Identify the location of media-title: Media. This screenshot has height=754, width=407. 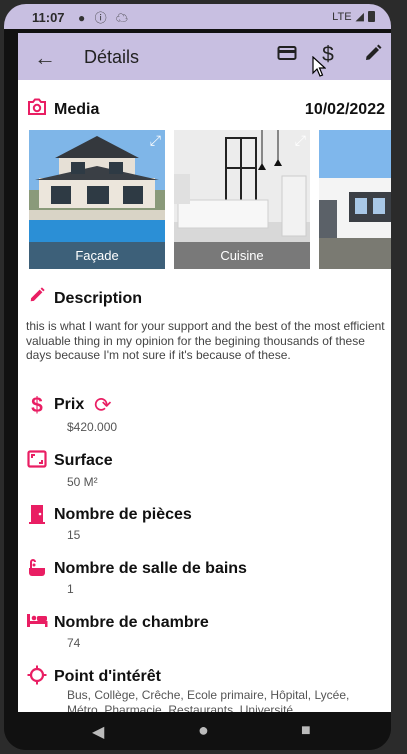
(77, 109).